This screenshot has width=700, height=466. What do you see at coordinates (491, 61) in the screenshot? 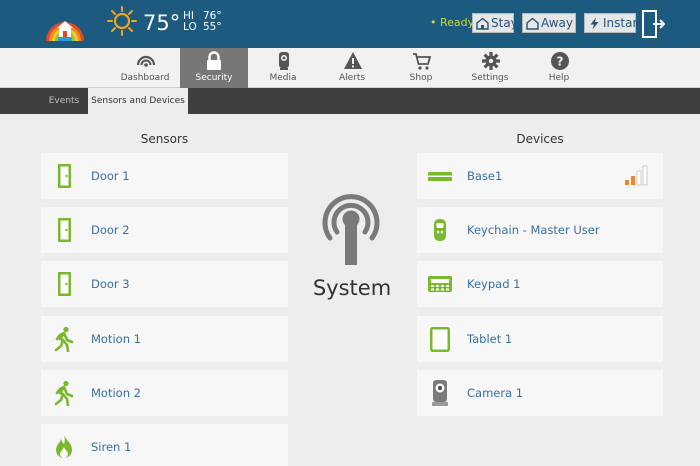
I see `gear-icon` at bounding box center [491, 61].